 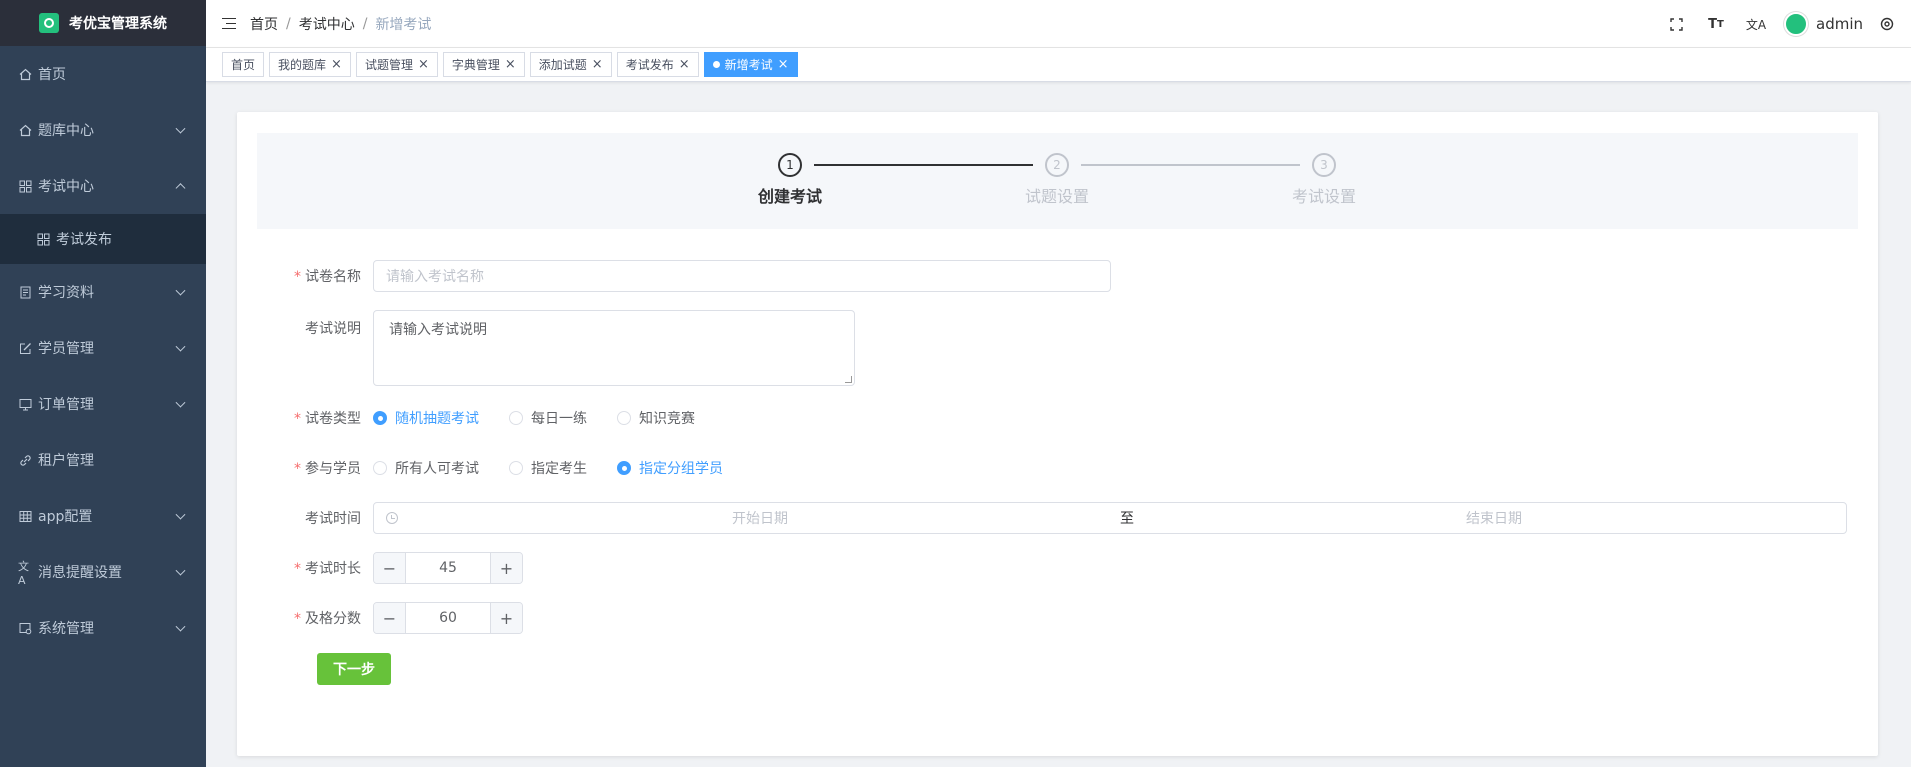 What do you see at coordinates (103, 292) in the screenshot?
I see `sidebar-item-study-materials: 学习资料` at bounding box center [103, 292].